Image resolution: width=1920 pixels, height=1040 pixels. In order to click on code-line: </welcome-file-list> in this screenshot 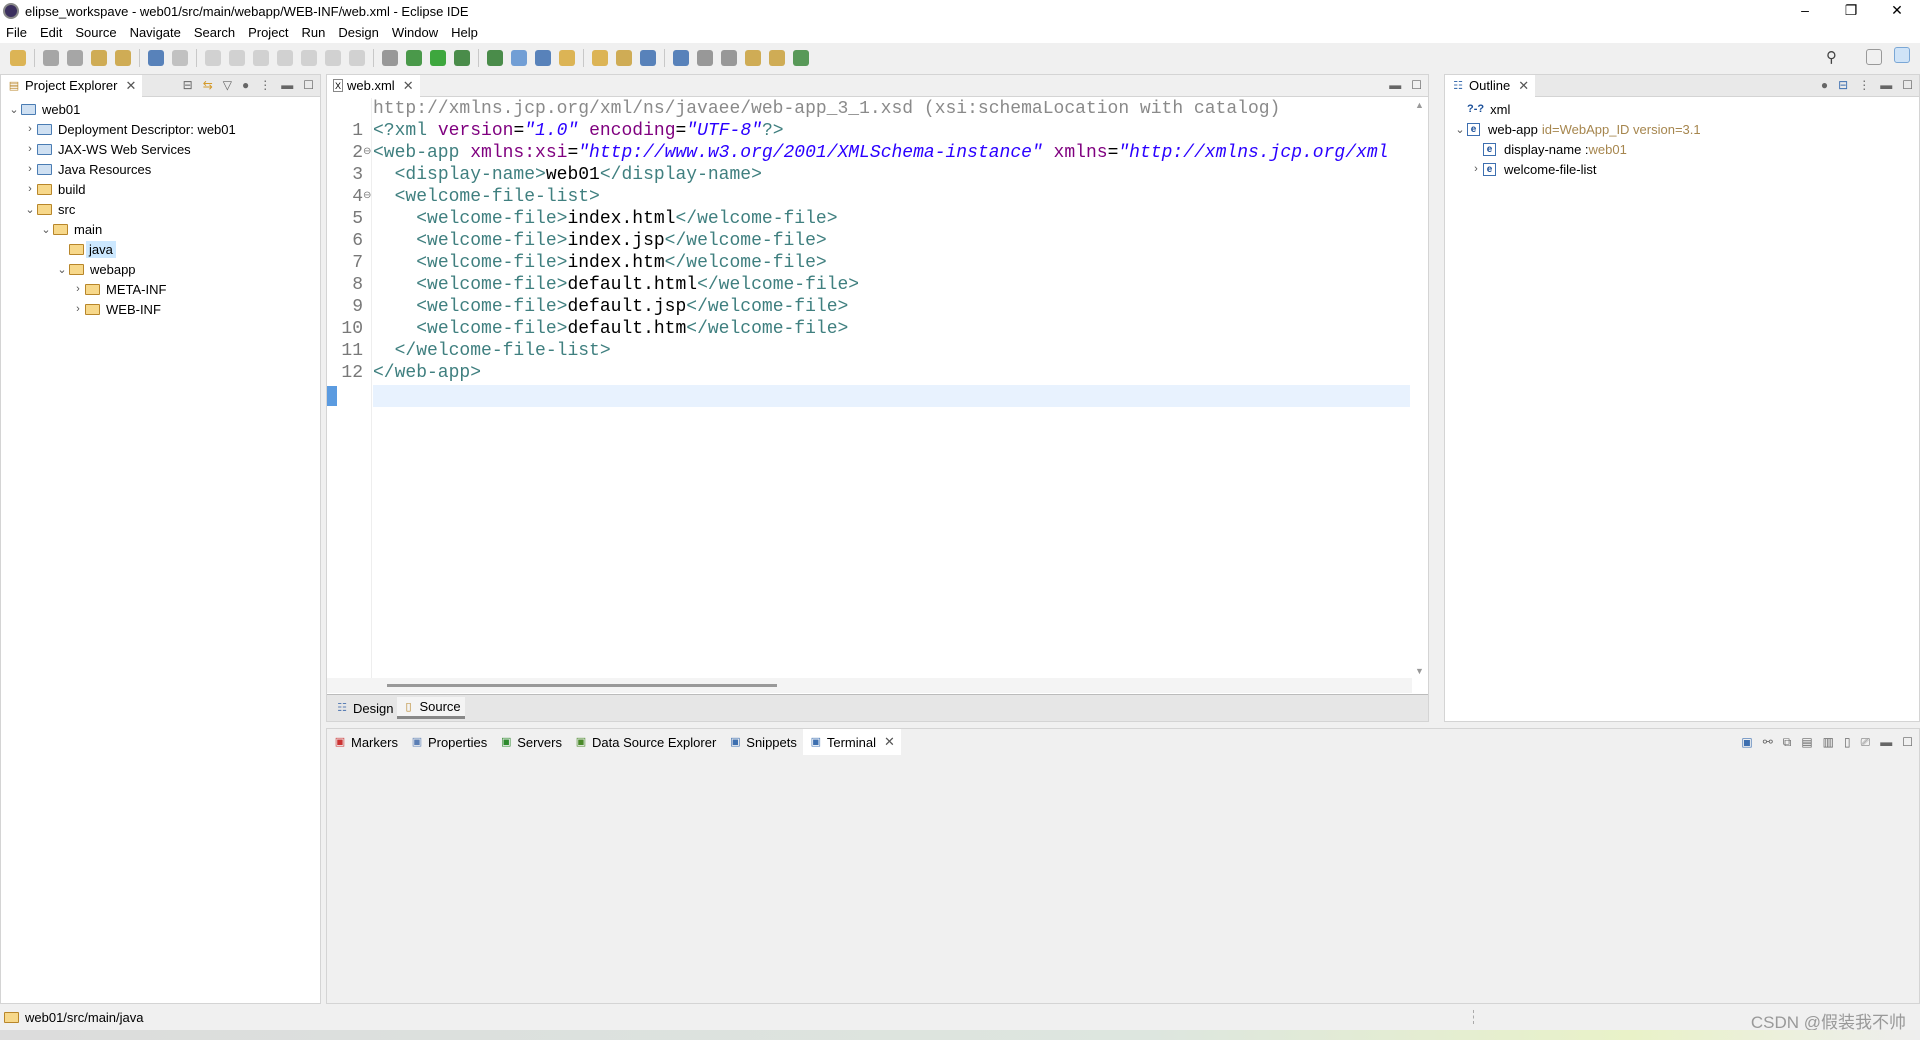, I will do `click(492, 351)`.